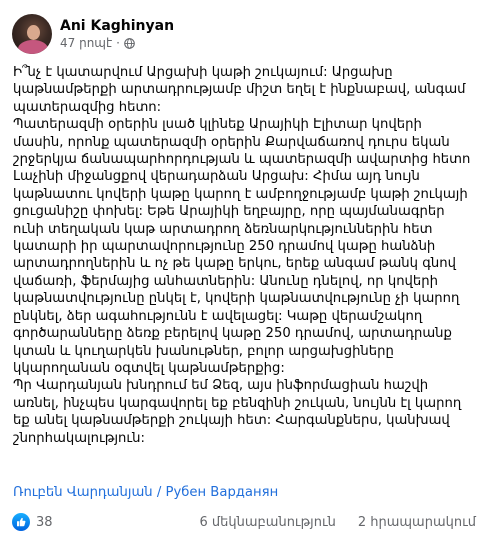 This screenshot has width=488, height=537. I want to click on post-timestamp: 47 րոպէ, so click(86, 43).